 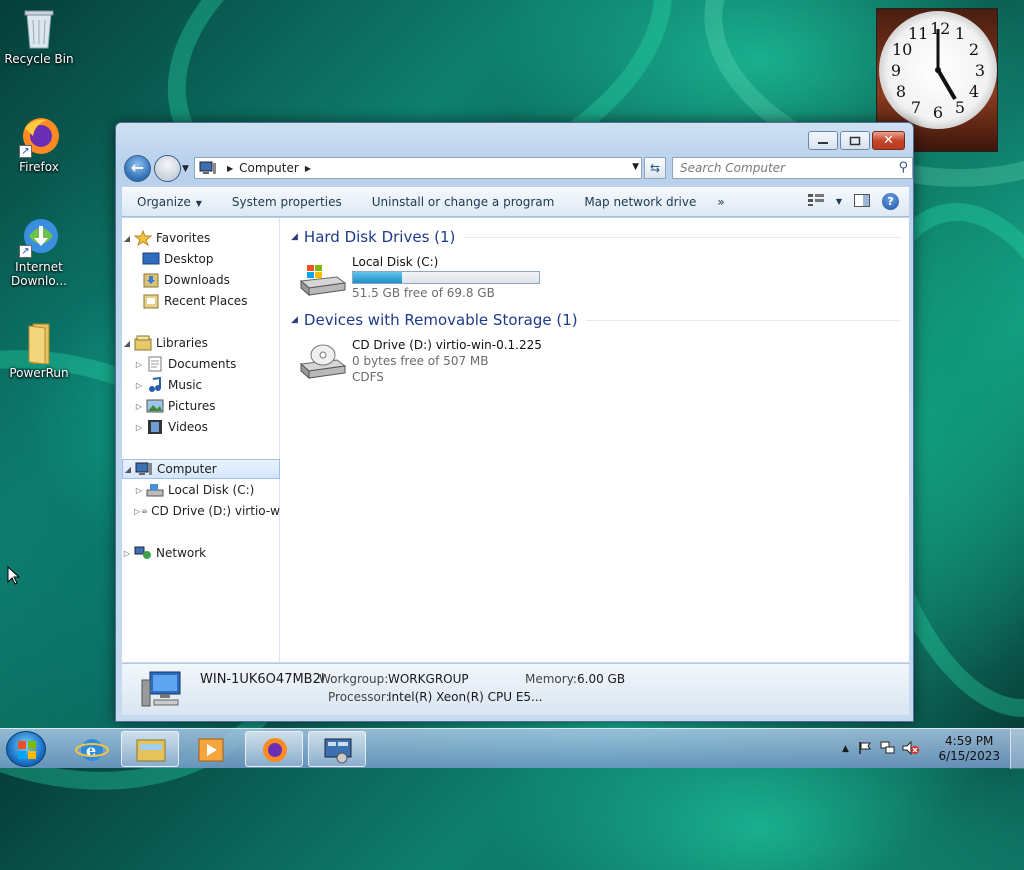 What do you see at coordinates (865, 749) in the screenshot?
I see `action-center-flag-icon` at bounding box center [865, 749].